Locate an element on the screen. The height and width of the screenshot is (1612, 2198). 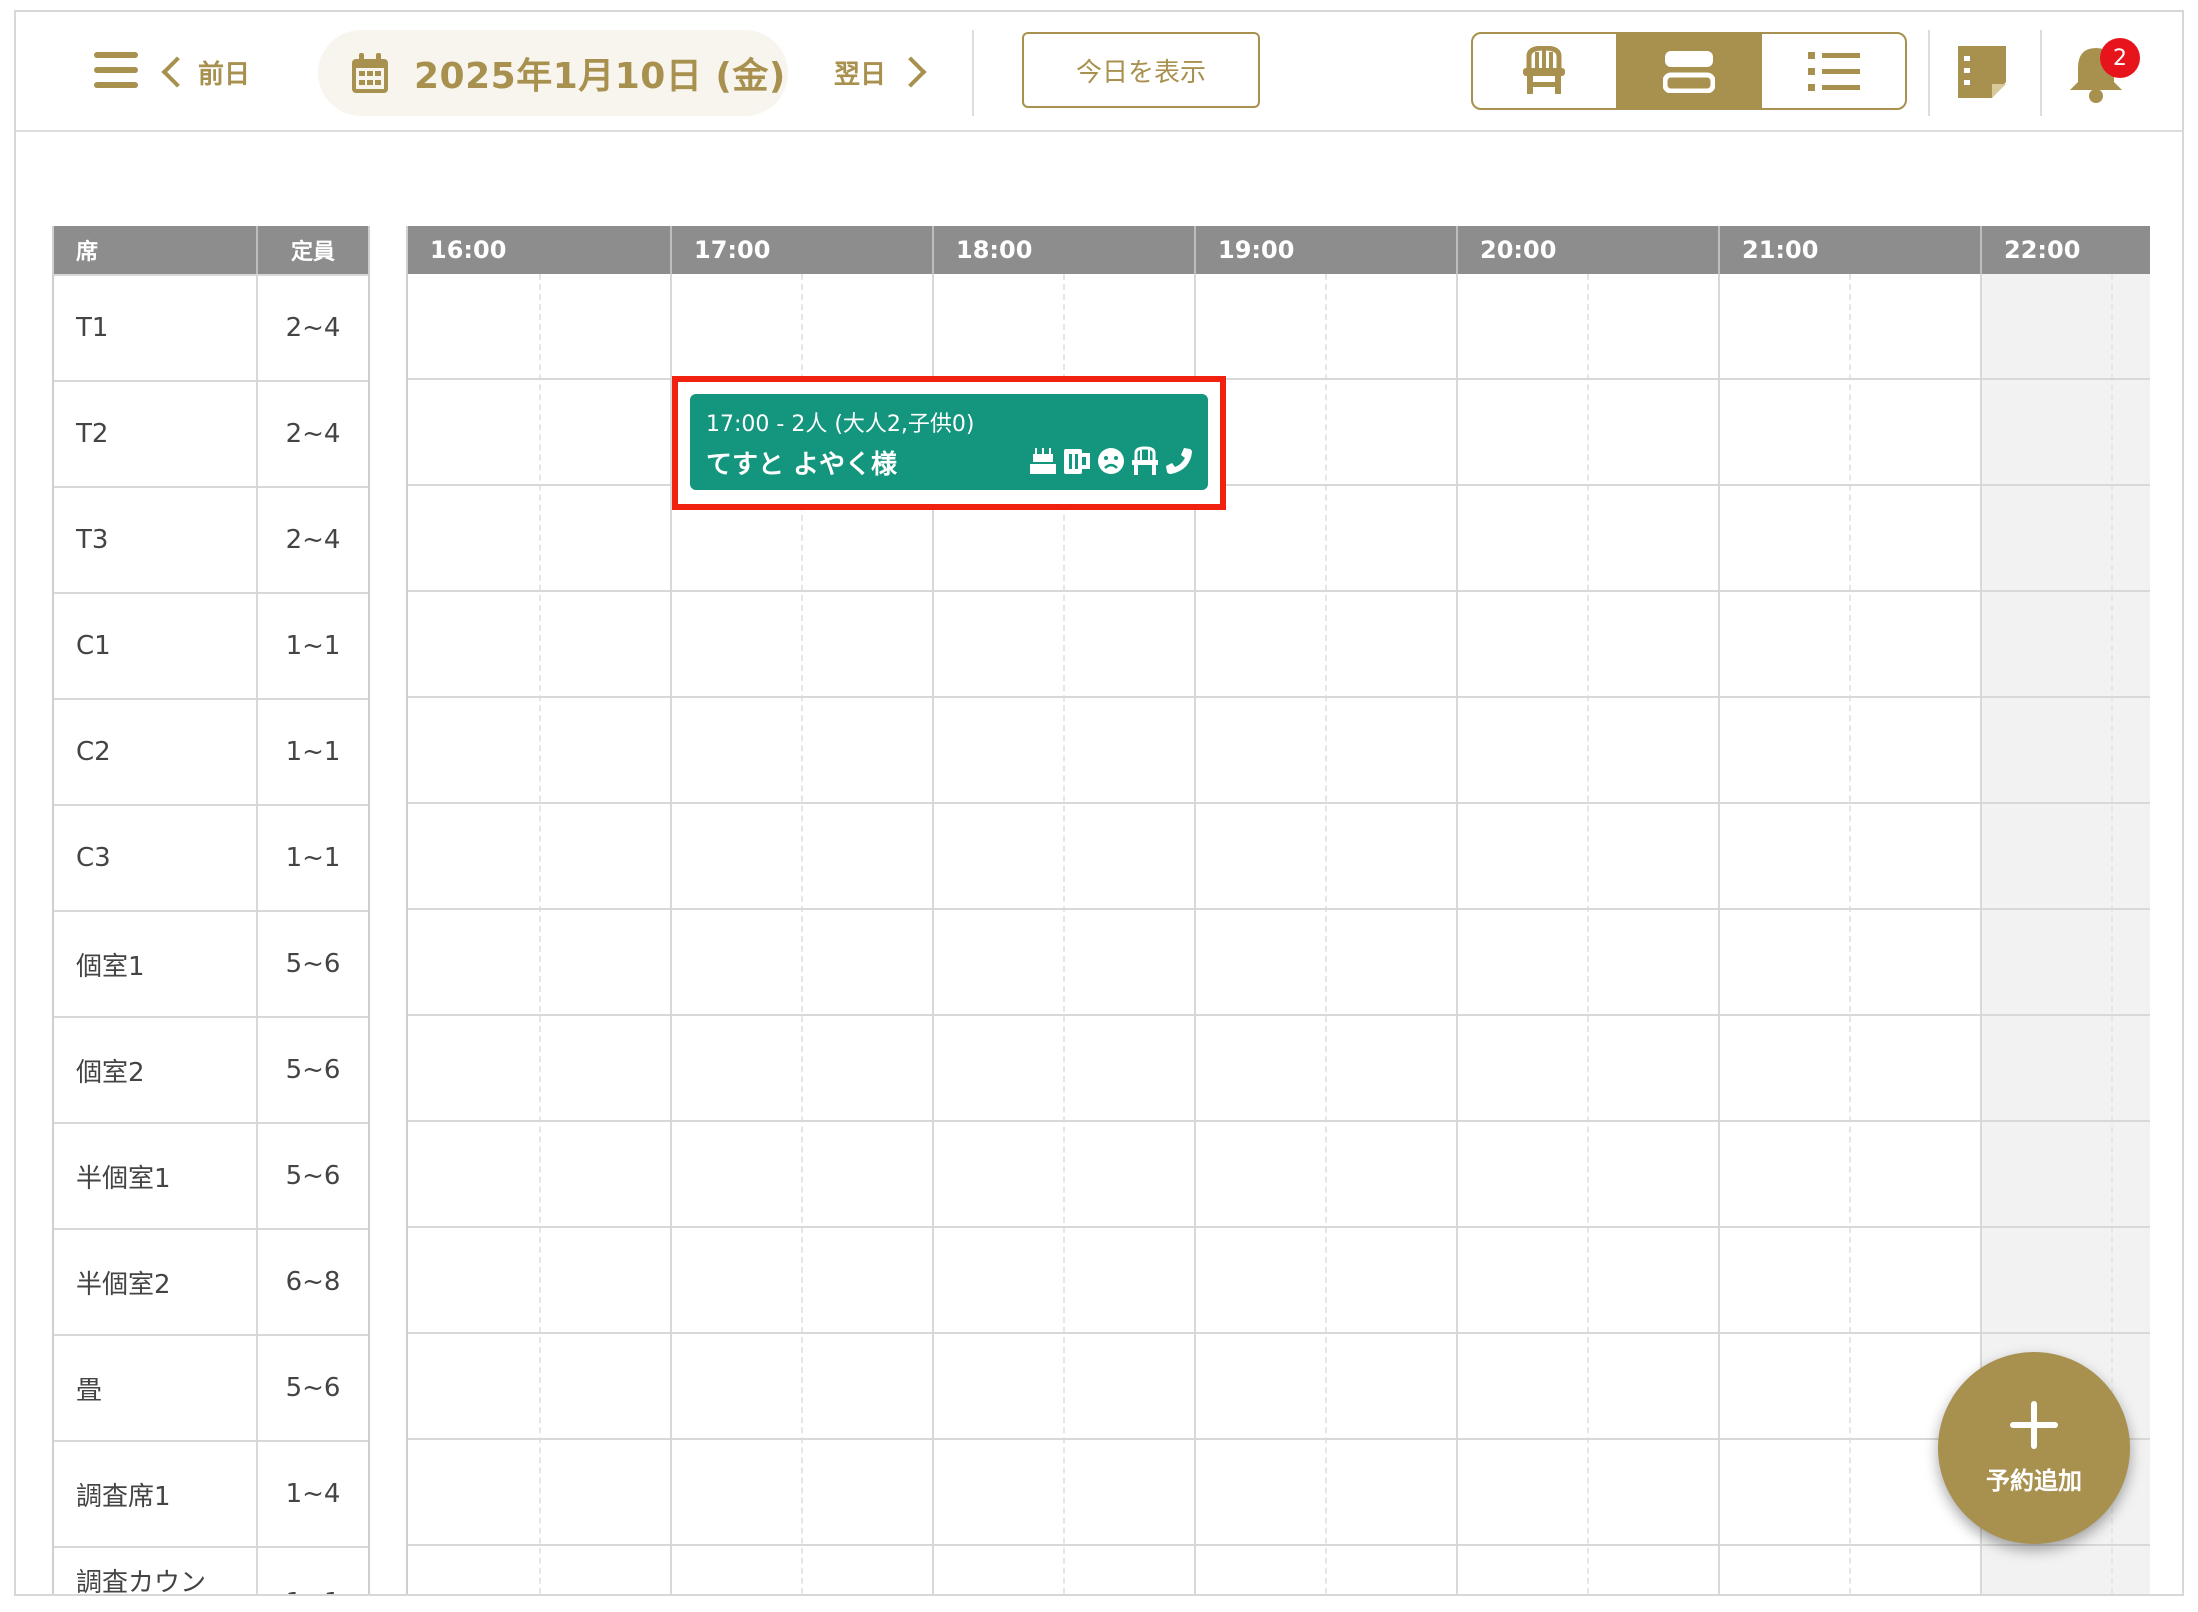
seat-row: 個室1 5~6 is located at coordinates (211, 963).